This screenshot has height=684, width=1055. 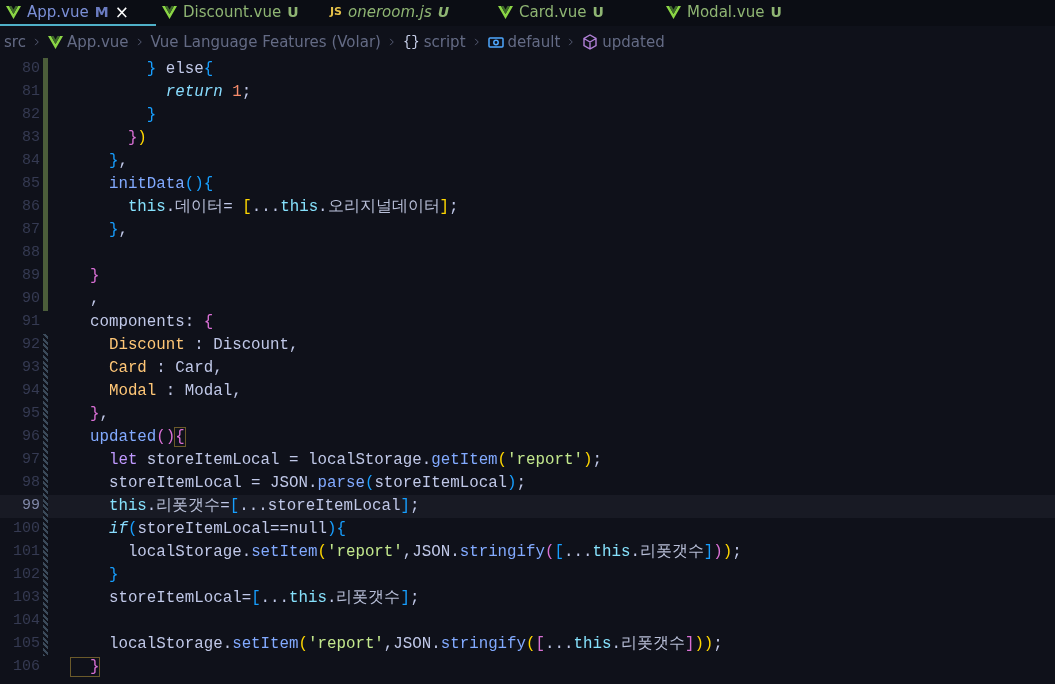 What do you see at coordinates (121, 12) in the screenshot?
I see `close-icon: ×` at bounding box center [121, 12].